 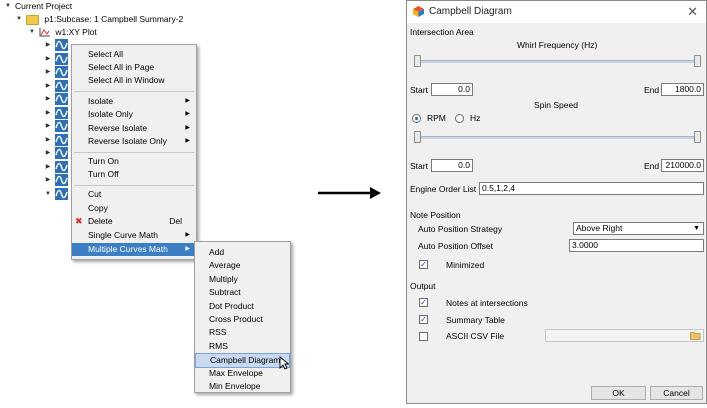 I want to click on menu-select-all-in-window: Select All in Window, so click(x=134, y=80).